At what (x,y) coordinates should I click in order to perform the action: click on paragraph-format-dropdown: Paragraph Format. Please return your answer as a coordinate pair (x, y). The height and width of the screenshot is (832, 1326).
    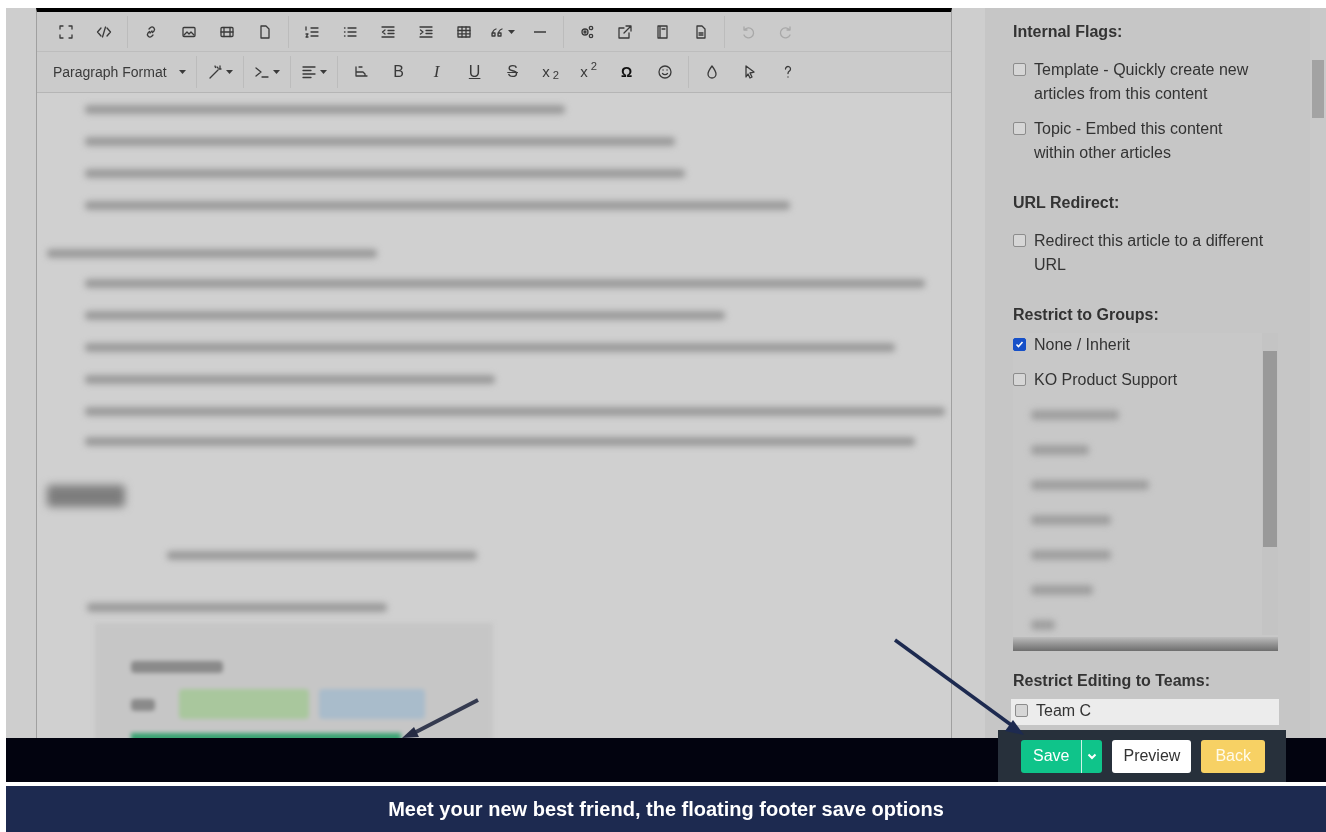
    Looking at the image, I should click on (119, 72).